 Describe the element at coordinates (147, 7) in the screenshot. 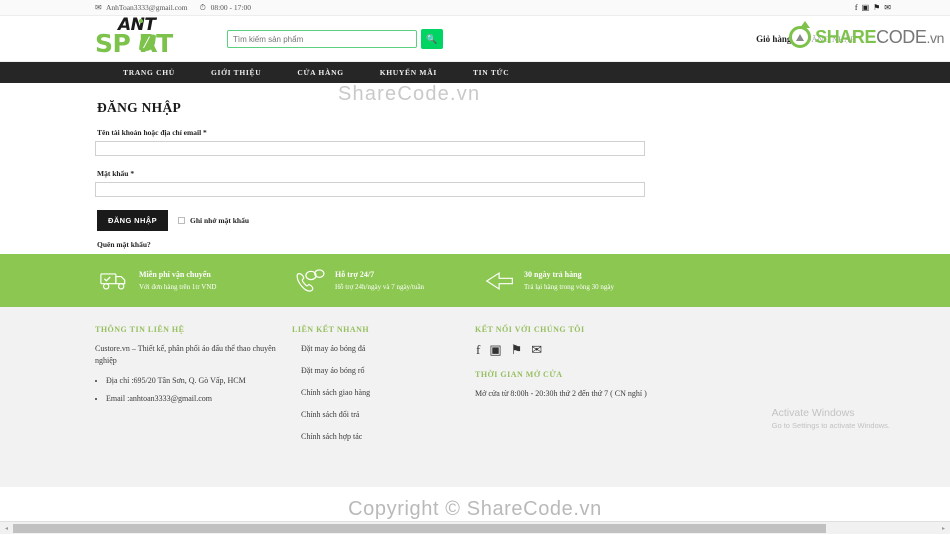

I see `topbar-email-text: AnhToan3333@gmail.com` at that location.